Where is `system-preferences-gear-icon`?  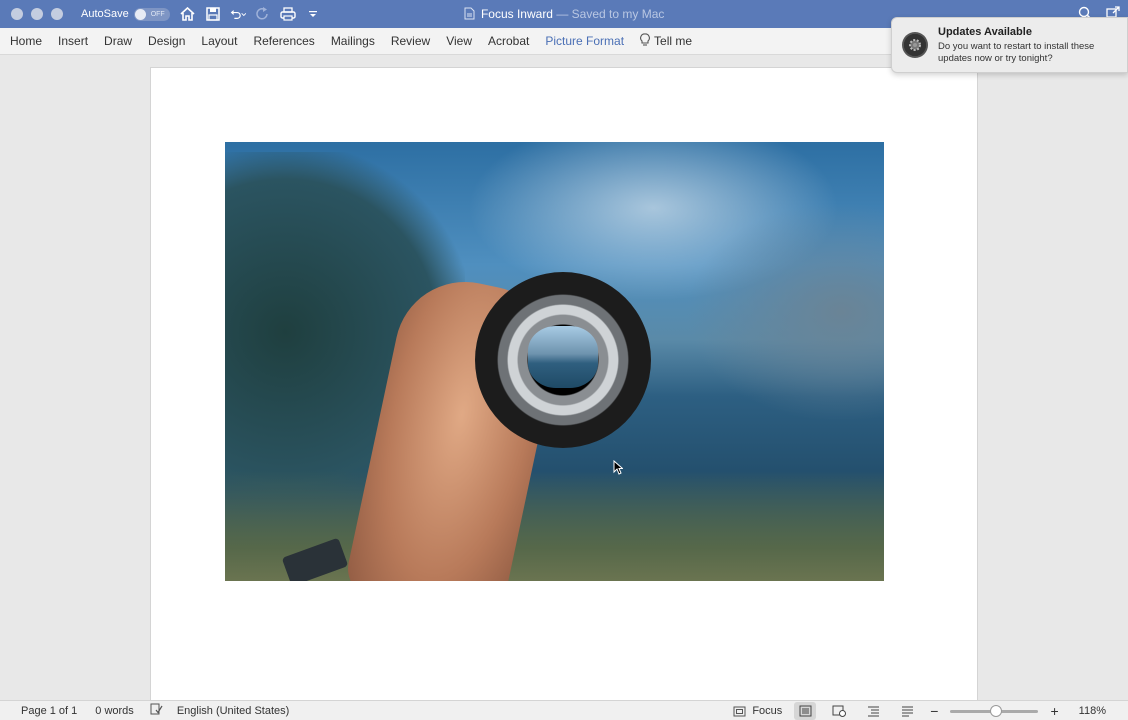
system-preferences-gear-icon is located at coordinates (915, 45).